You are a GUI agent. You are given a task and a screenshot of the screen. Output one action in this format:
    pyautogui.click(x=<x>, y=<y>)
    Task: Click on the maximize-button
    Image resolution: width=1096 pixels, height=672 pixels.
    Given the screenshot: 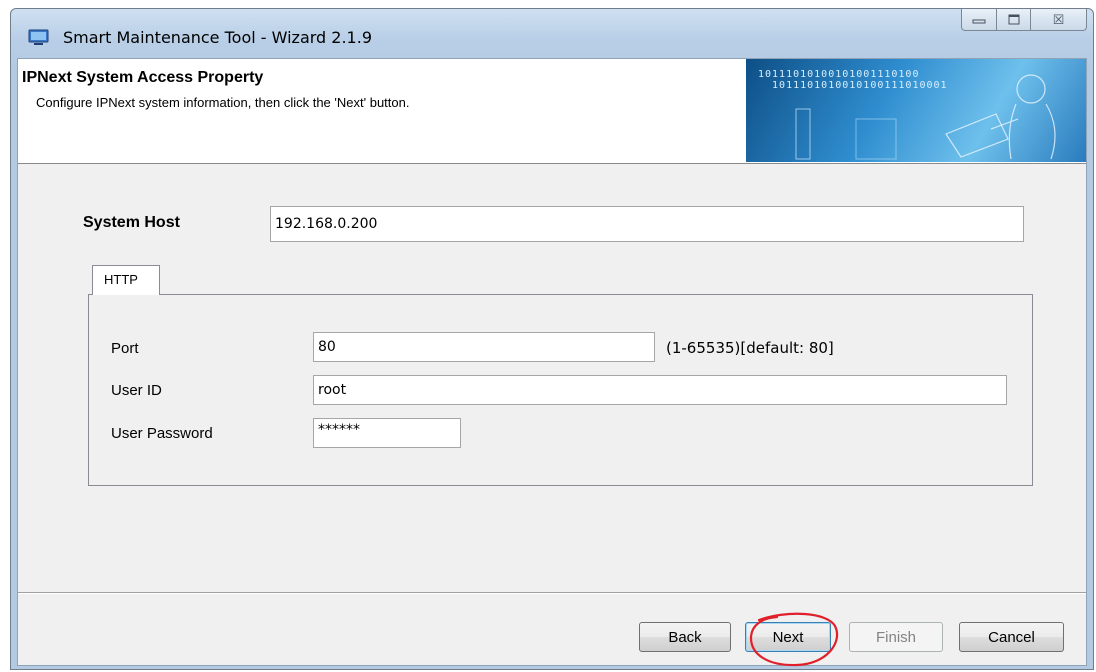 What is the action you would take?
    pyautogui.click(x=1014, y=20)
    